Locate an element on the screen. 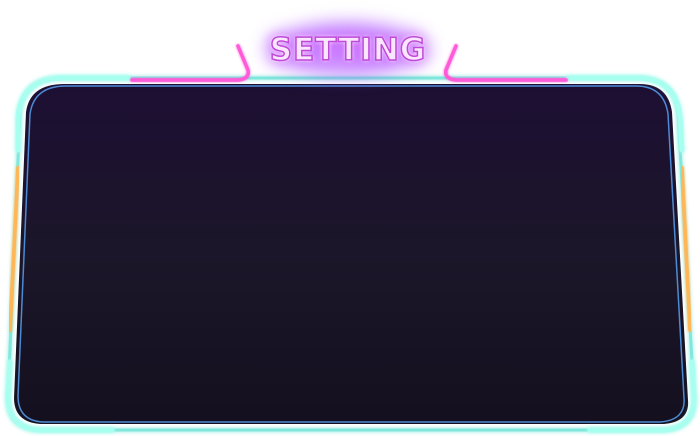  side-accent-left is located at coordinates (14, 249).